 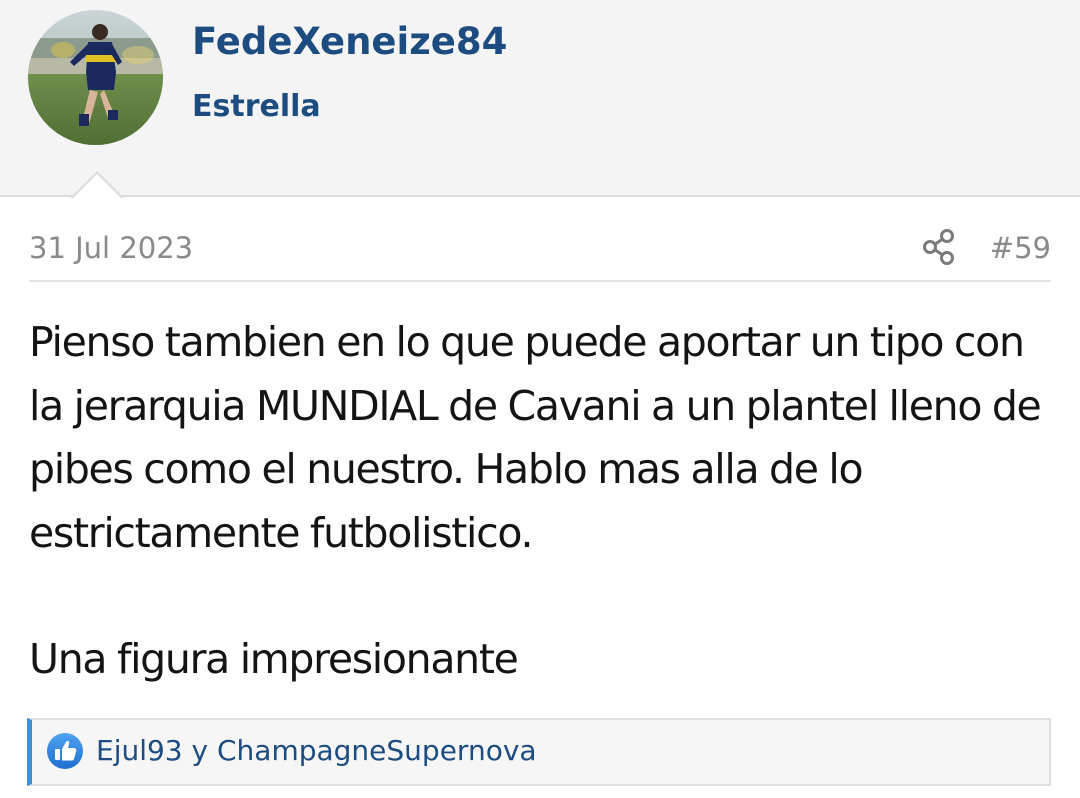 What do you see at coordinates (256, 106) in the screenshot?
I see `user-title: Estrella` at bounding box center [256, 106].